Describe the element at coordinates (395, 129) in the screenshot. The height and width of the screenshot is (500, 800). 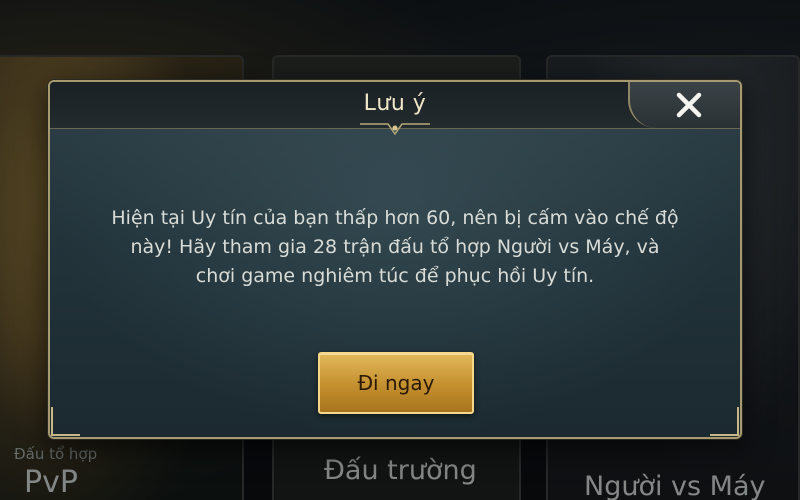
I see `header-ornament-icon` at that location.